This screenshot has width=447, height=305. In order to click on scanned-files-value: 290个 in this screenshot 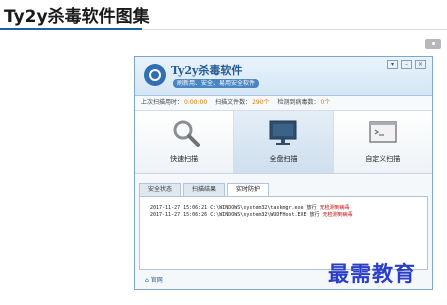, I will do `click(261, 102)`.